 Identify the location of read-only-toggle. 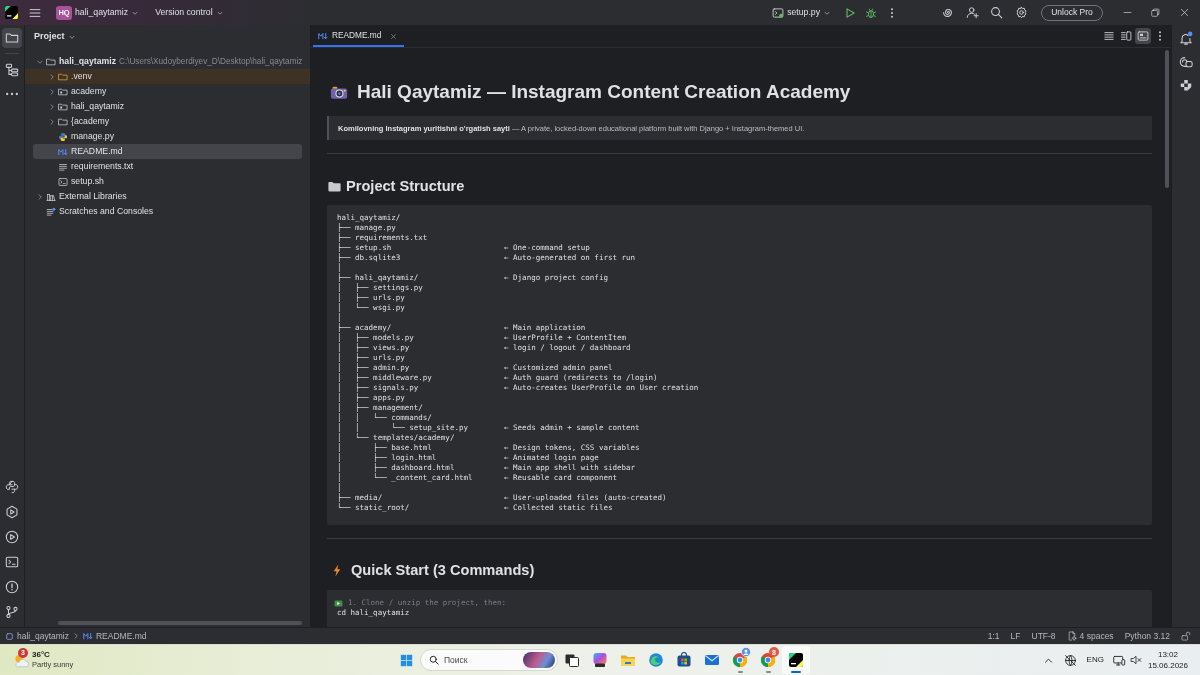
(1186, 636).